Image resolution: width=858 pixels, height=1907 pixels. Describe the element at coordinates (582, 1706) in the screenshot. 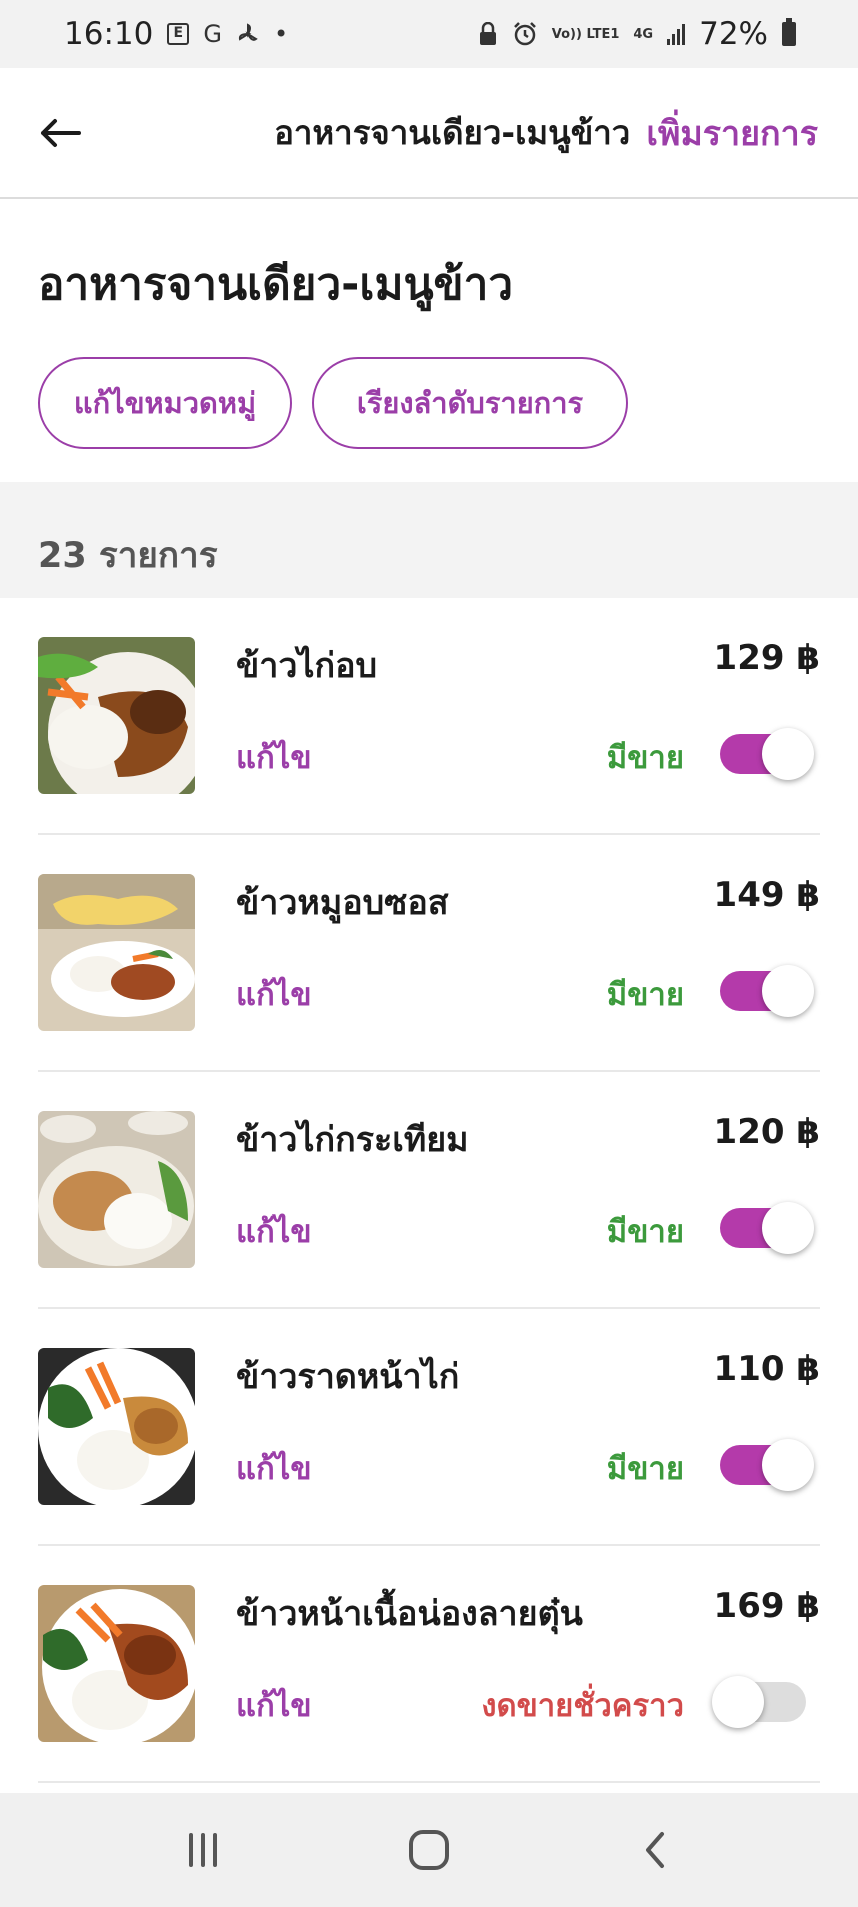

I see `availability-status: งดขายชั่วคราว` at that location.